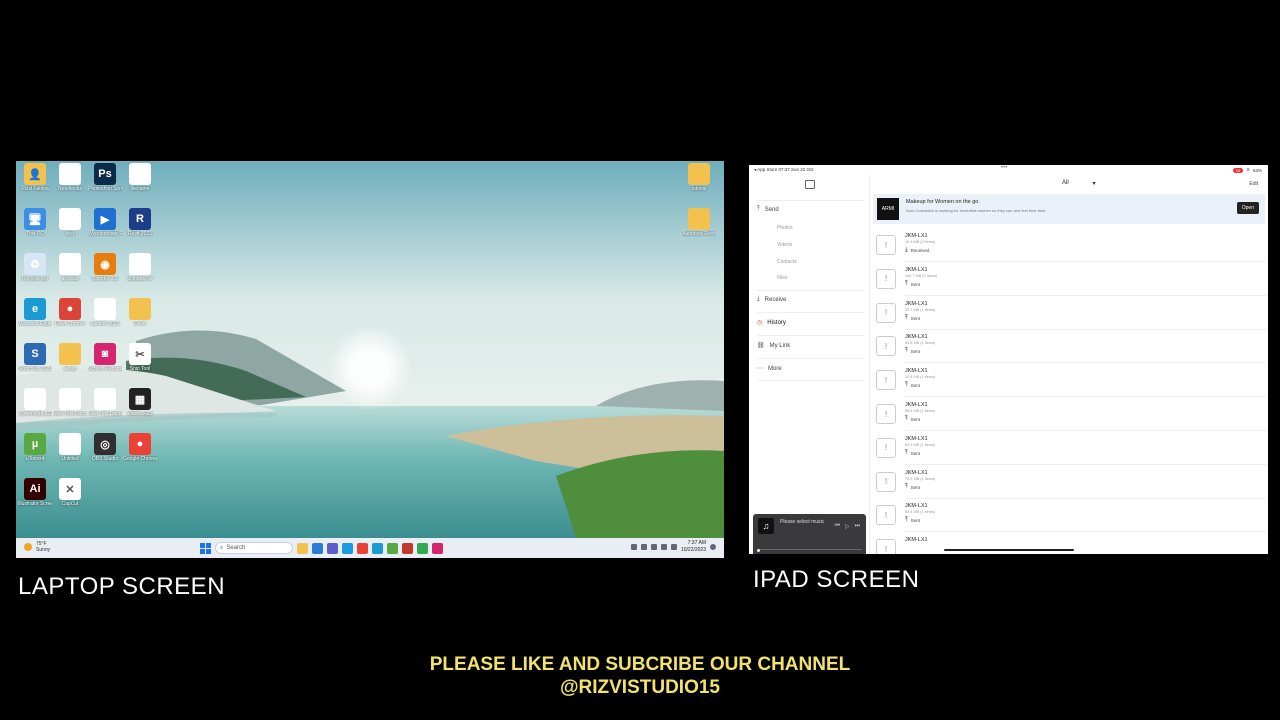 This screenshot has height=720, width=1280. What do you see at coordinates (70, 447) in the screenshot?
I see `desktop-icon: Untitled` at bounding box center [70, 447].